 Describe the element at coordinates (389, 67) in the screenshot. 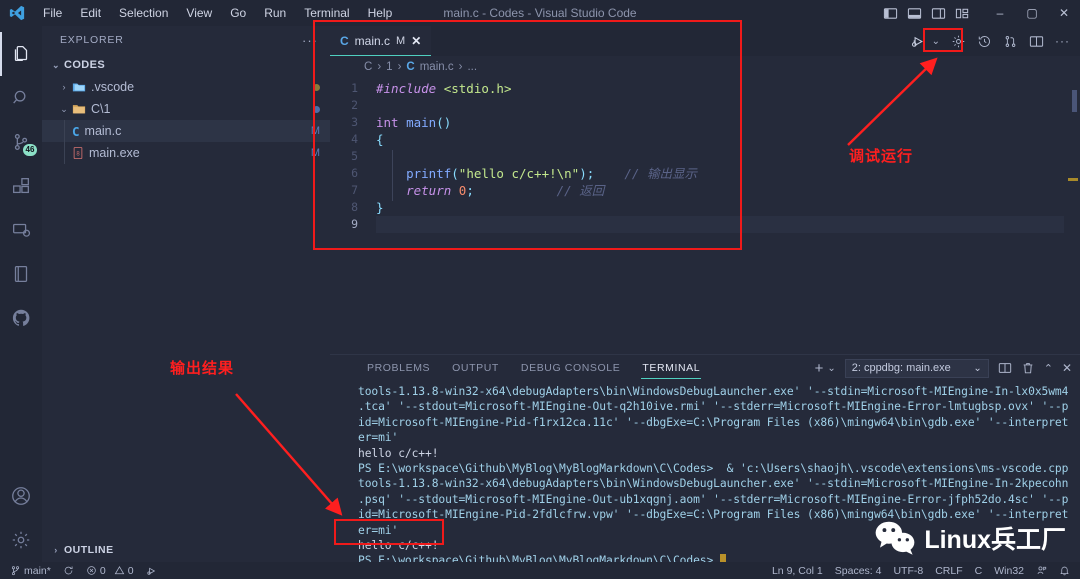

I see `breadcrumb-item-1: 1` at that location.